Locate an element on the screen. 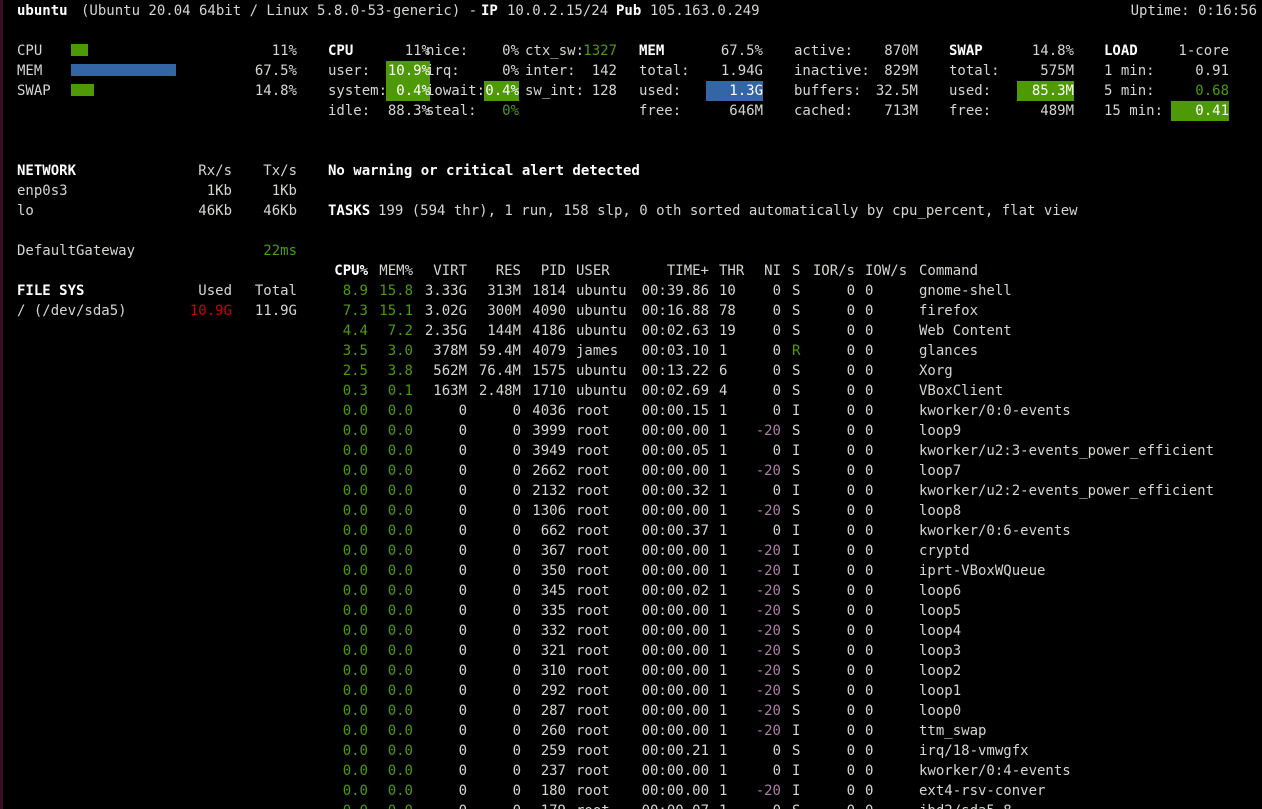  process-virt: 2.35G is located at coordinates (445, 331).